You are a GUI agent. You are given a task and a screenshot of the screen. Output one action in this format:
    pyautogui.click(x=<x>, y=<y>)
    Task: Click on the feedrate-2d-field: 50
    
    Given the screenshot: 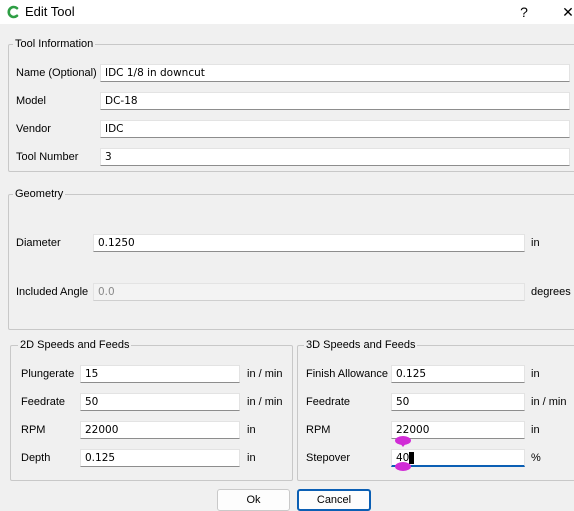 What is the action you would take?
    pyautogui.click(x=160, y=402)
    